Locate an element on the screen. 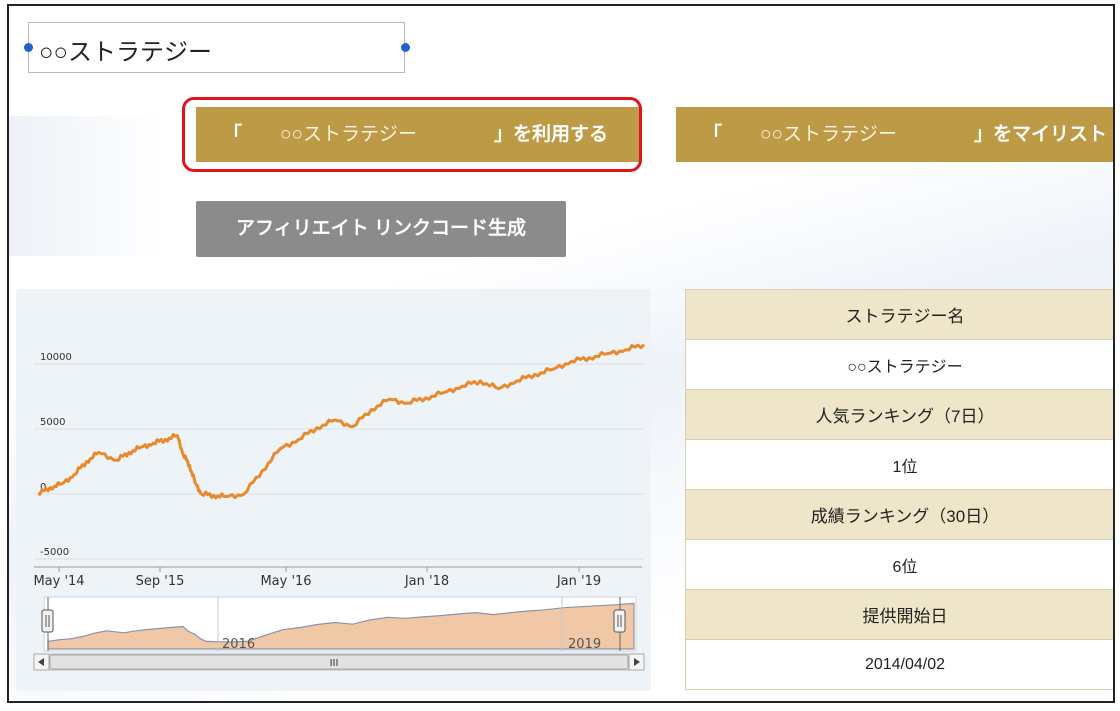 The width and height of the screenshot is (1120, 711). add-to-mylist-button: 「 ○○ストラテジー 」をマイリスト is located at coordinates (894, 134).